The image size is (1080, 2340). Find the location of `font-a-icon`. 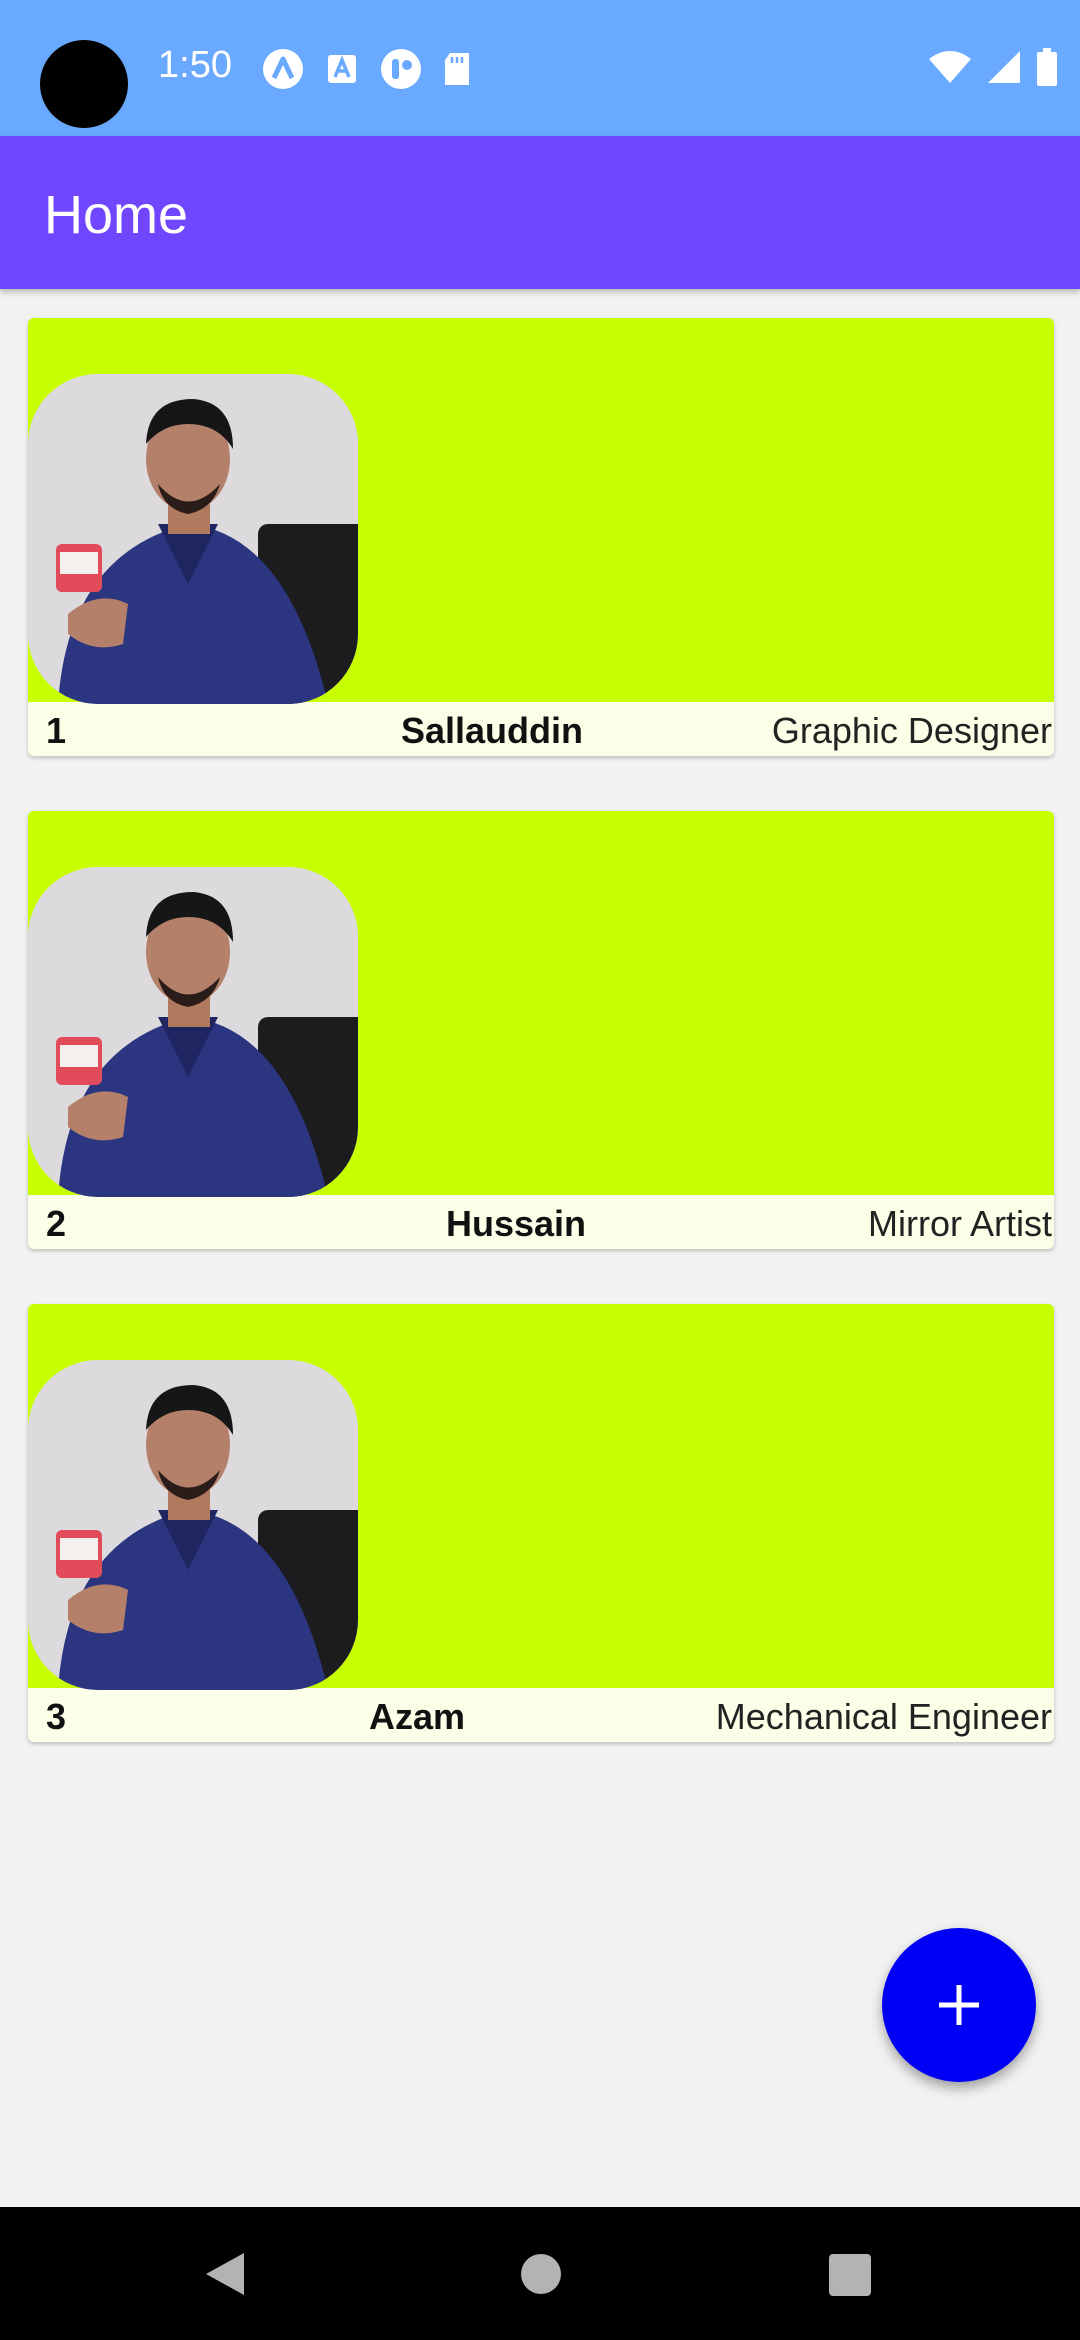

font-a-icon is located at coordinates (342, 69).